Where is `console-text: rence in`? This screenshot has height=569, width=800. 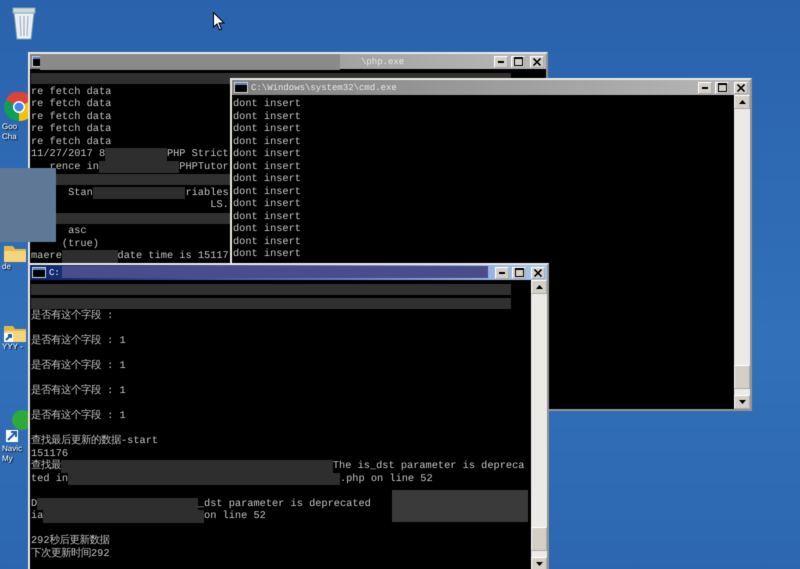 console-text: rence in is located at coordinates (74, 166).